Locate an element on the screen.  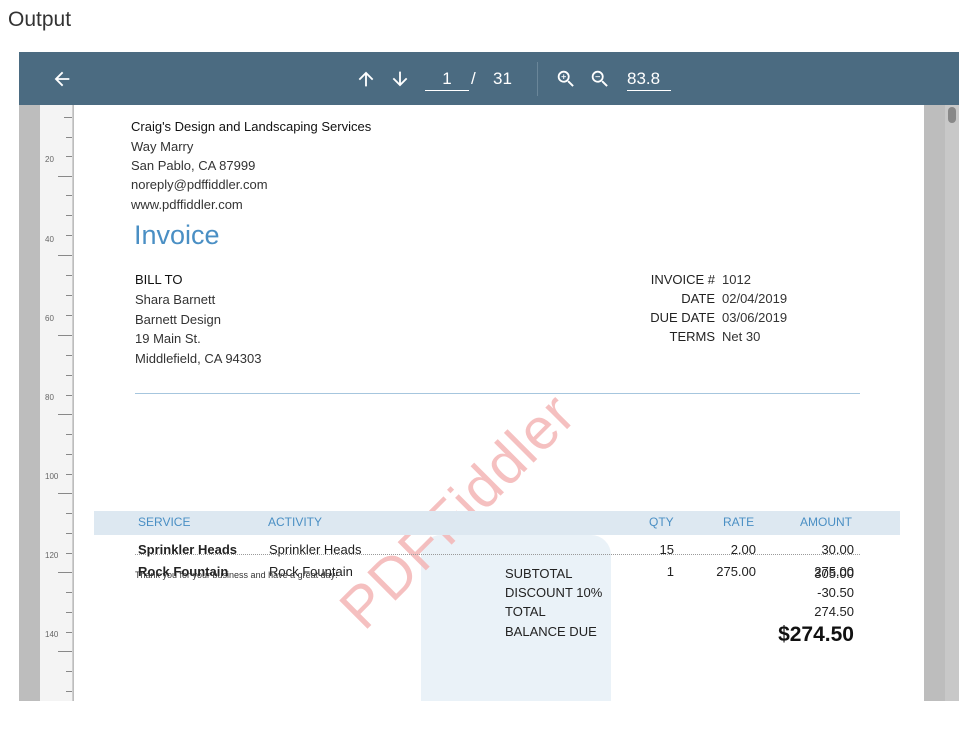
zoom-level-input: 83.8 is located at coordinates (649, 79).